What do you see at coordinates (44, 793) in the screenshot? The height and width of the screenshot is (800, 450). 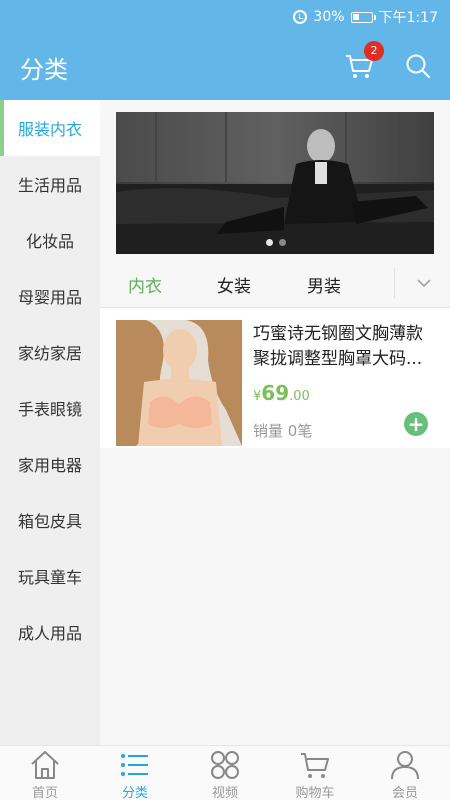 I see `nav-home-label: 首页` at bounding box center [44, 793].